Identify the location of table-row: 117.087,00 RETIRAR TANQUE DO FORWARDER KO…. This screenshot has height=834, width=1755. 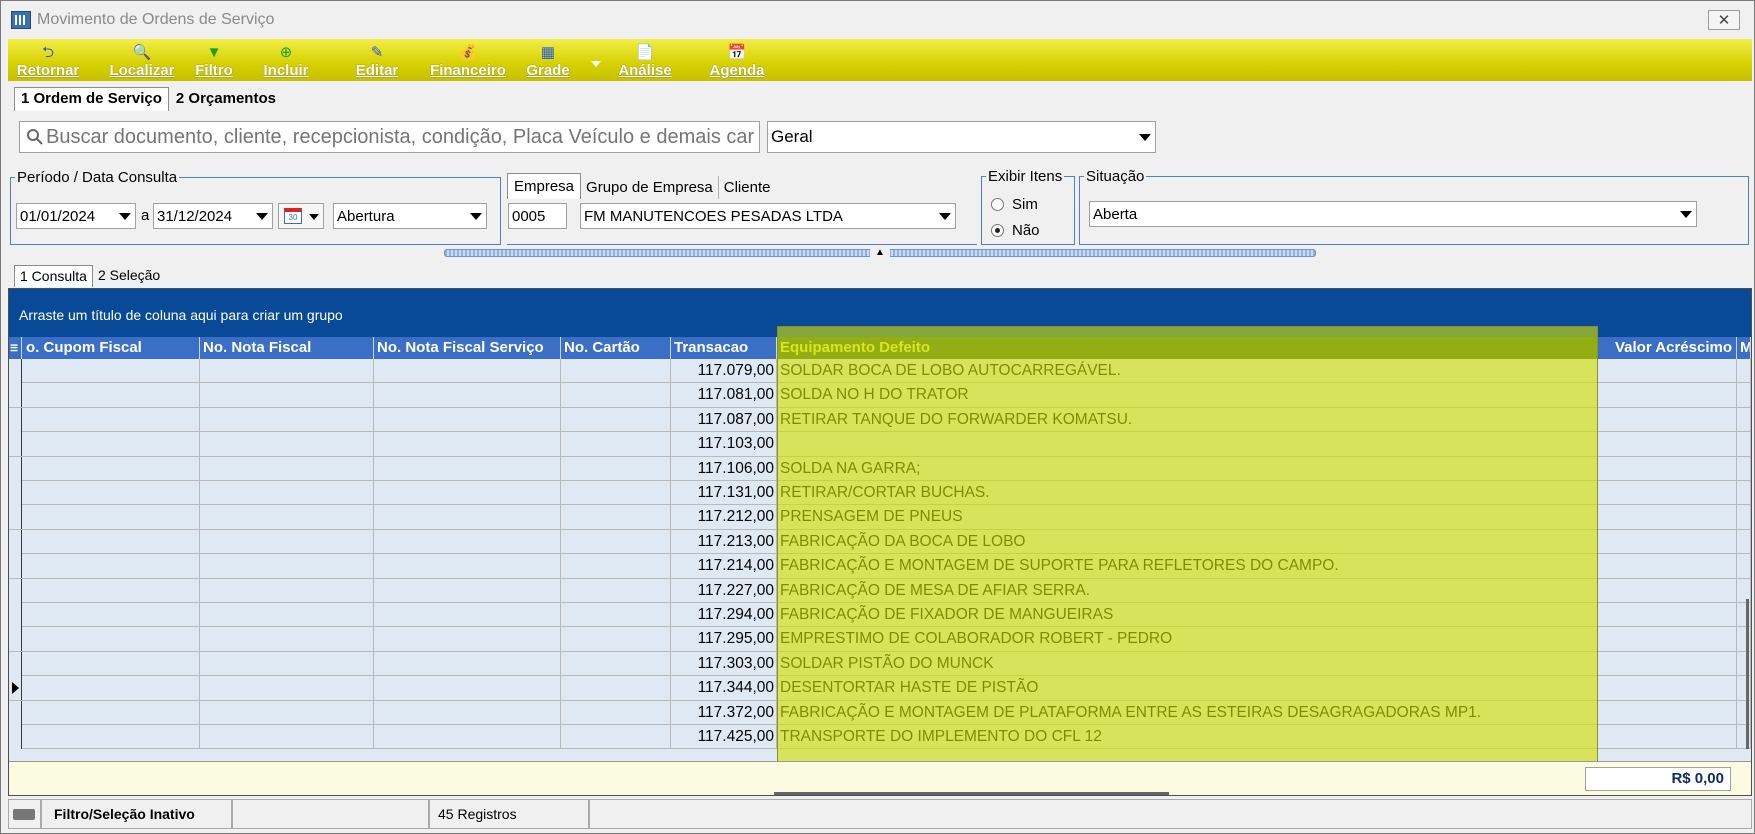
(880, 420).